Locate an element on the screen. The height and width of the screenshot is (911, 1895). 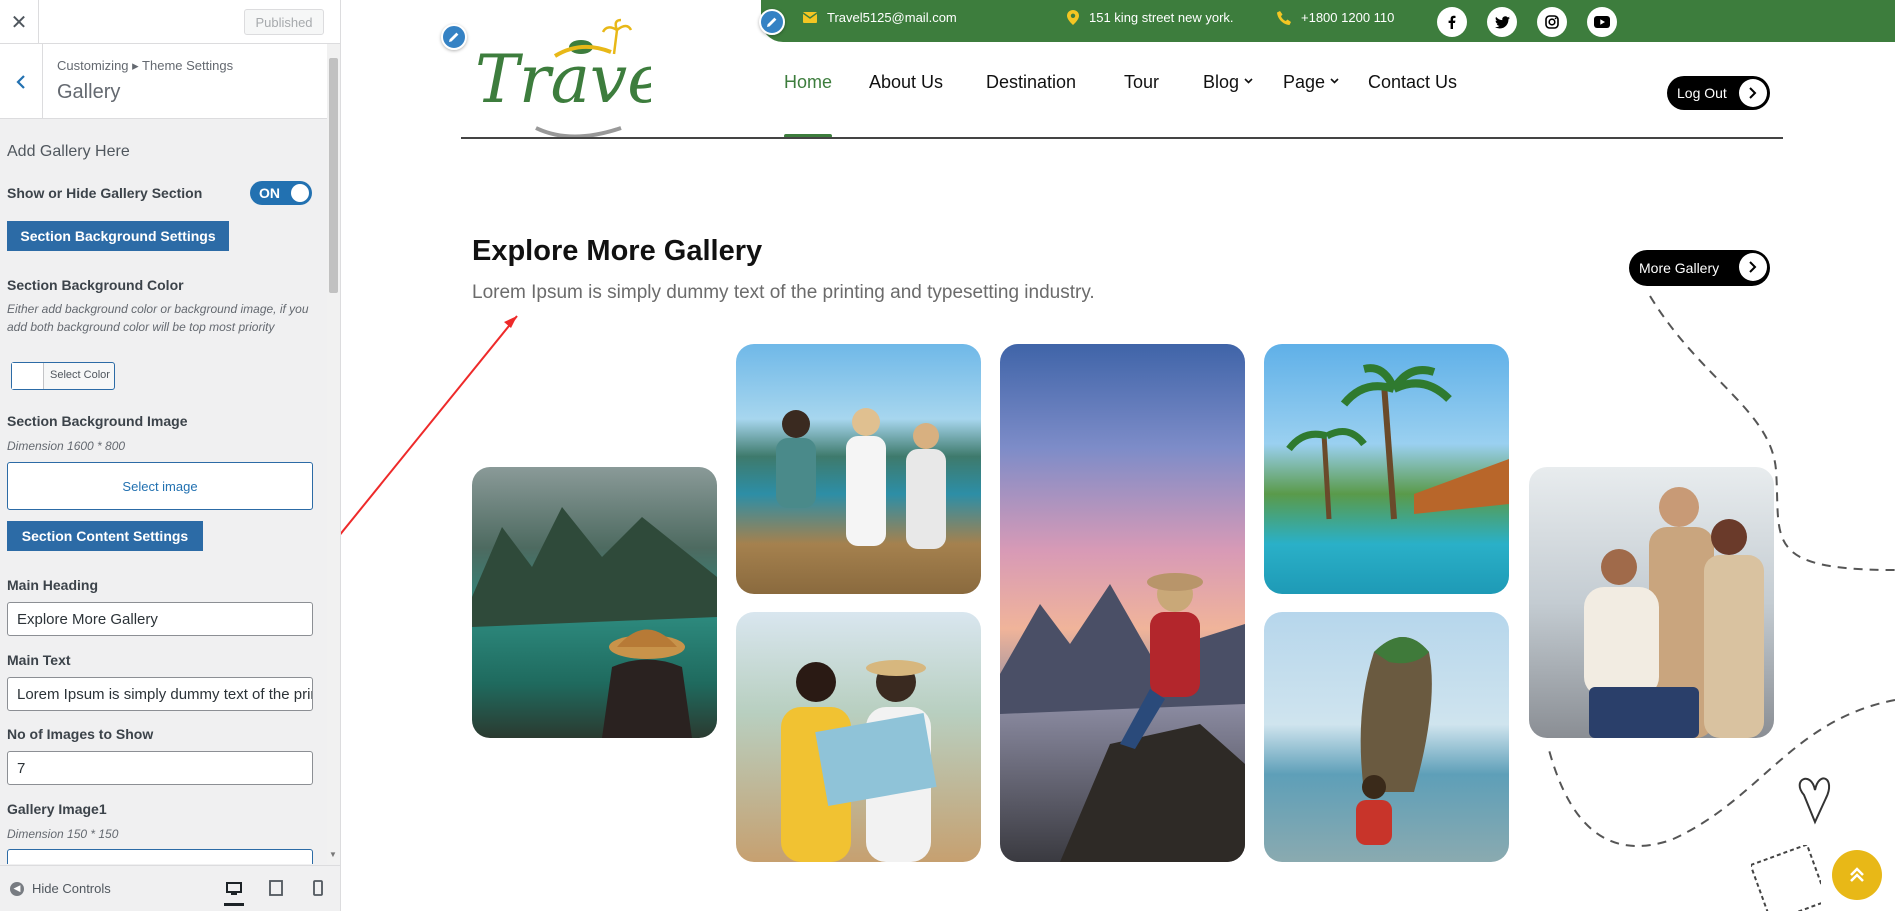
show-gallery-toggle: ON is located at coordinates (281, 193).